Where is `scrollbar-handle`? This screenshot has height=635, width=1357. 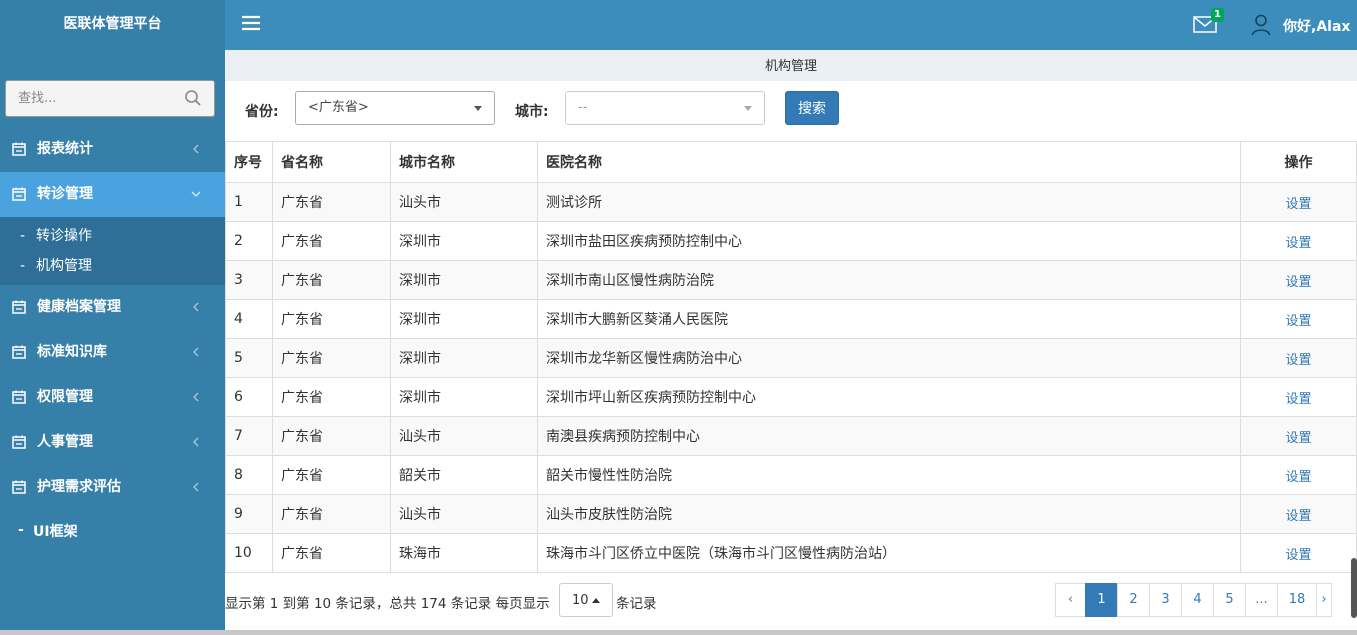
scrollbar-handle is located at coordinates (1354, 588).